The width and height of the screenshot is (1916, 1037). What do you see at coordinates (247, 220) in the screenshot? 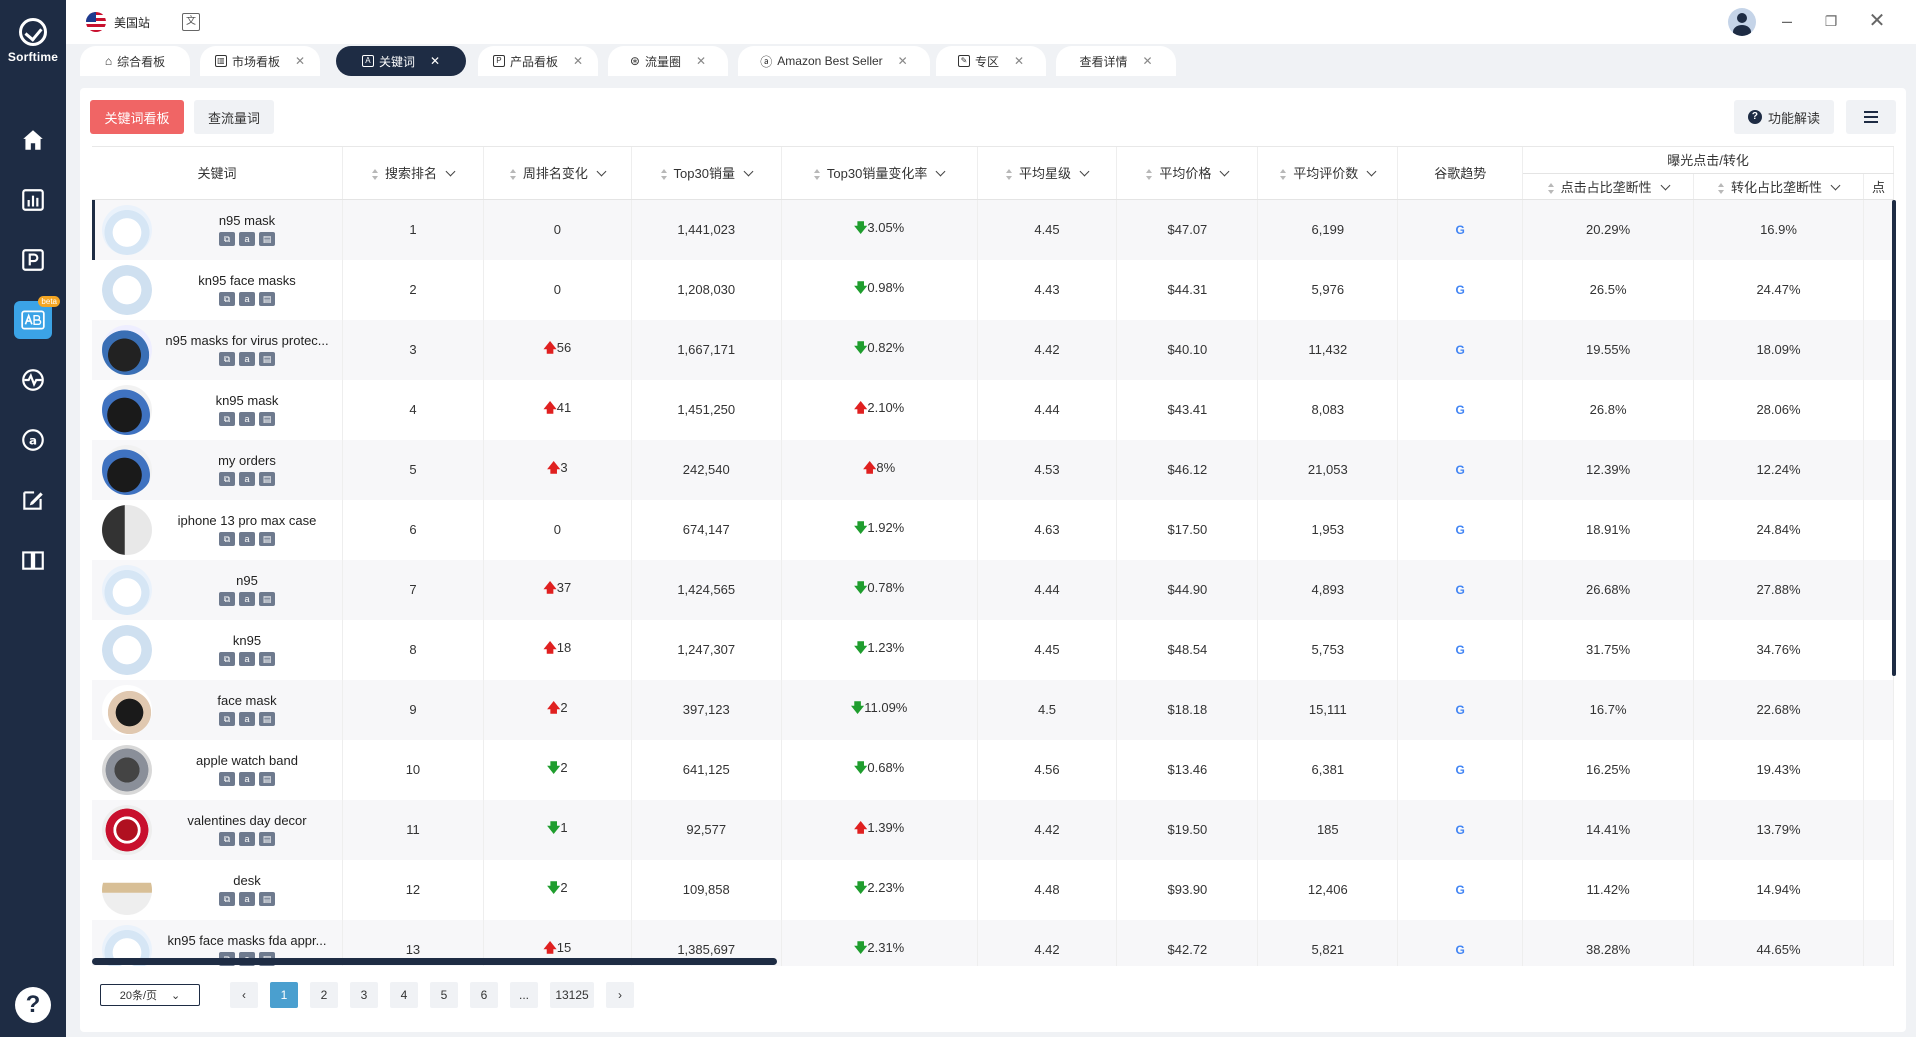
I see `keyword-text: n95 mask` at bounding box center [247, 220].